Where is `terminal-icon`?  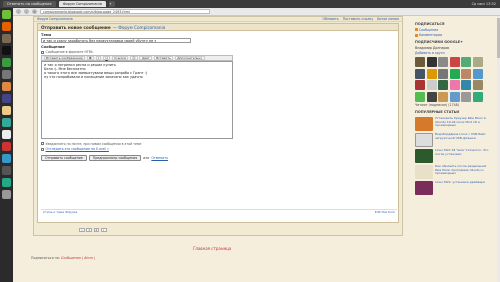 terminal-icon is located at coordinates (6, 50).